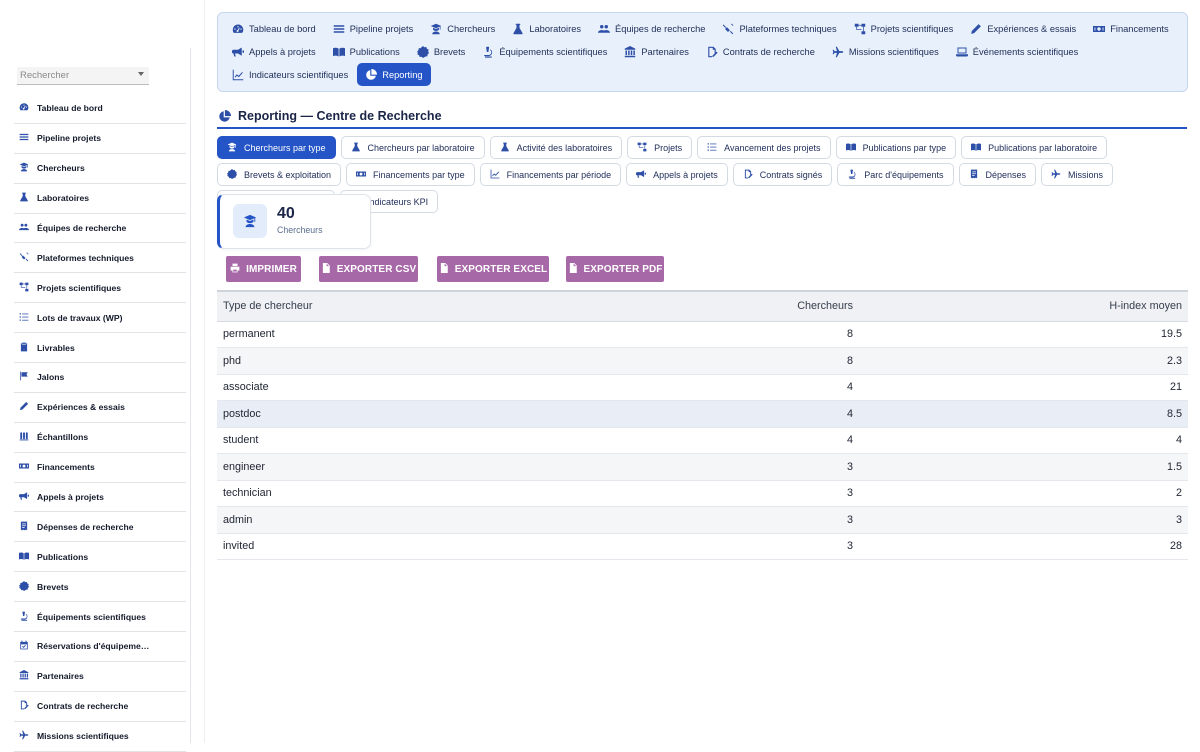 This screenshot has width=1200, height=752. I want to click on kpi-label: Chercheurs, so click(300, 230).